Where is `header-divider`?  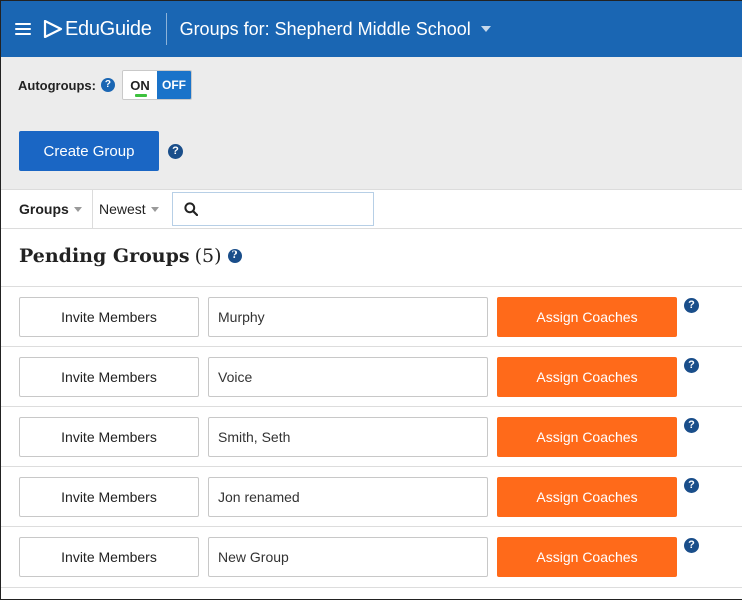
header-divider is located at coordinates (166, 29).